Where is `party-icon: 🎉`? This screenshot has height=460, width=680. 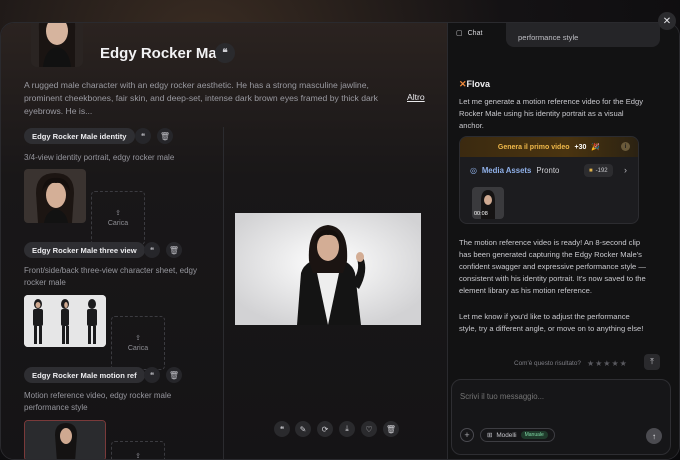 party-icon: 🎉 is located at coordinates (596, 147).